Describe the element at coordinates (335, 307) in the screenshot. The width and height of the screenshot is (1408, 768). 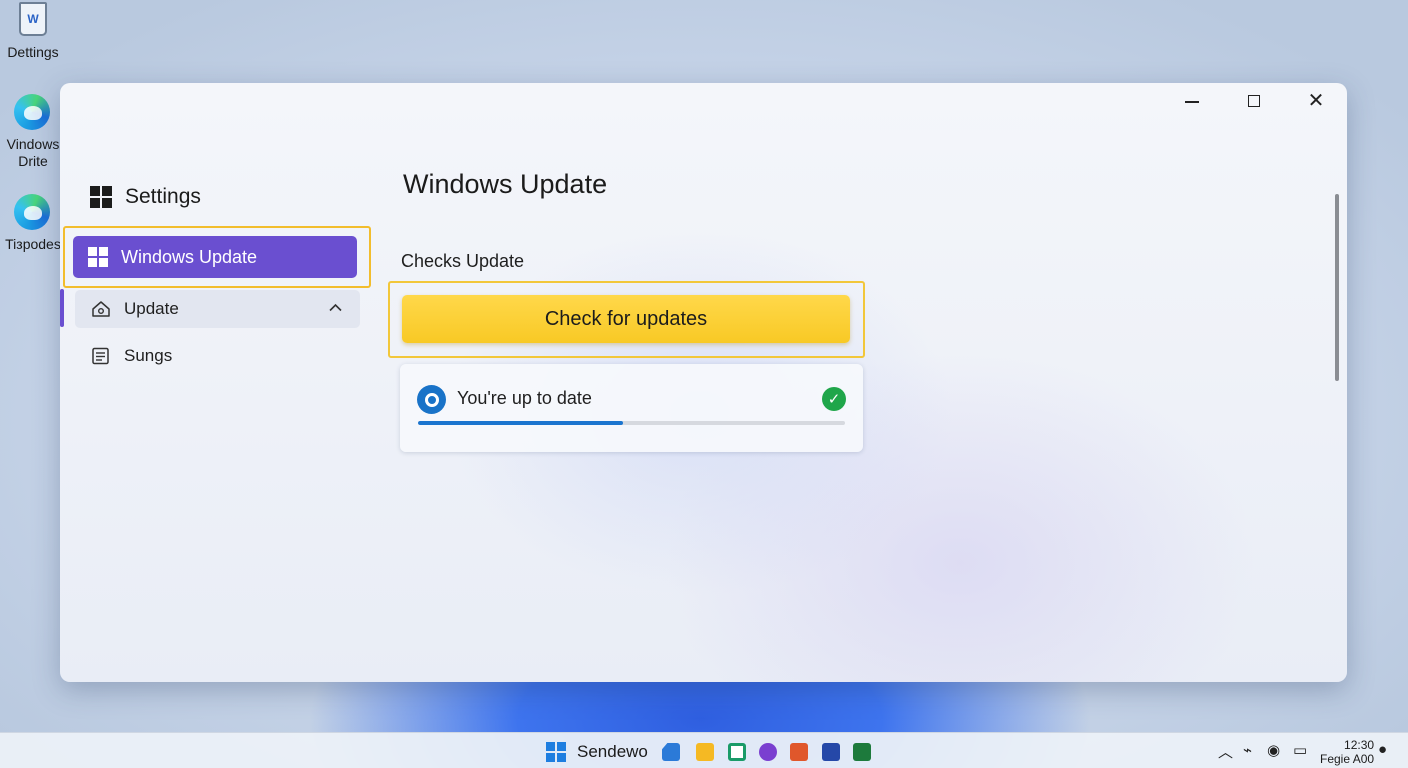
I see `chevron-up-icon` at that location.